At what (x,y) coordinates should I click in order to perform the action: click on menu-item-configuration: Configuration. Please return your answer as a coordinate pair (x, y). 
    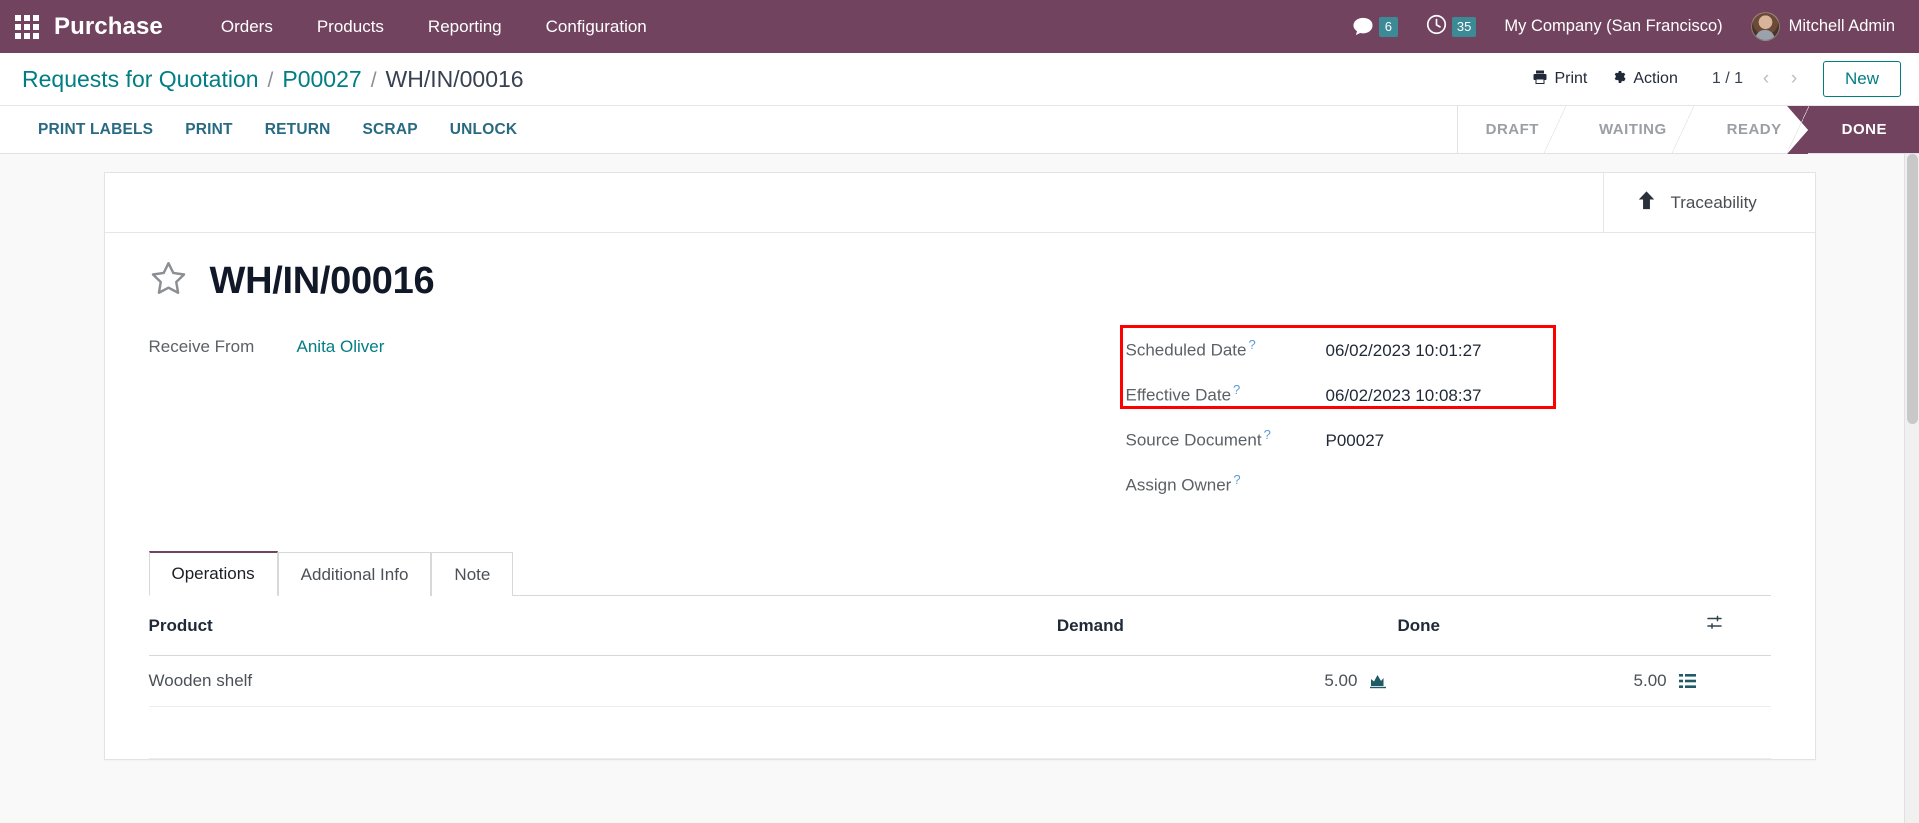
    Looking at the image, I should click on (596, 26).